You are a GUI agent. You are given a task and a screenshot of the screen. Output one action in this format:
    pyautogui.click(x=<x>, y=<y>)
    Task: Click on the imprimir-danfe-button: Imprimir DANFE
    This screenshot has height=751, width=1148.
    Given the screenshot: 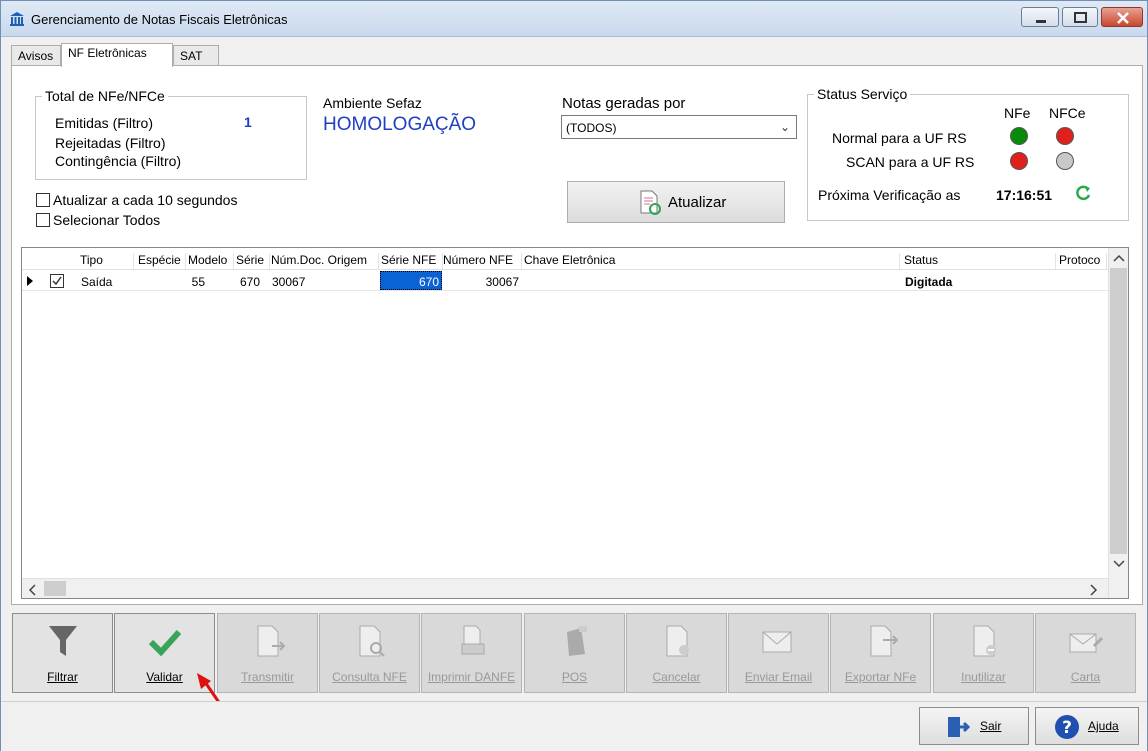 What is the action you would take?
    pyautogui.click(x=471, y=653)
    